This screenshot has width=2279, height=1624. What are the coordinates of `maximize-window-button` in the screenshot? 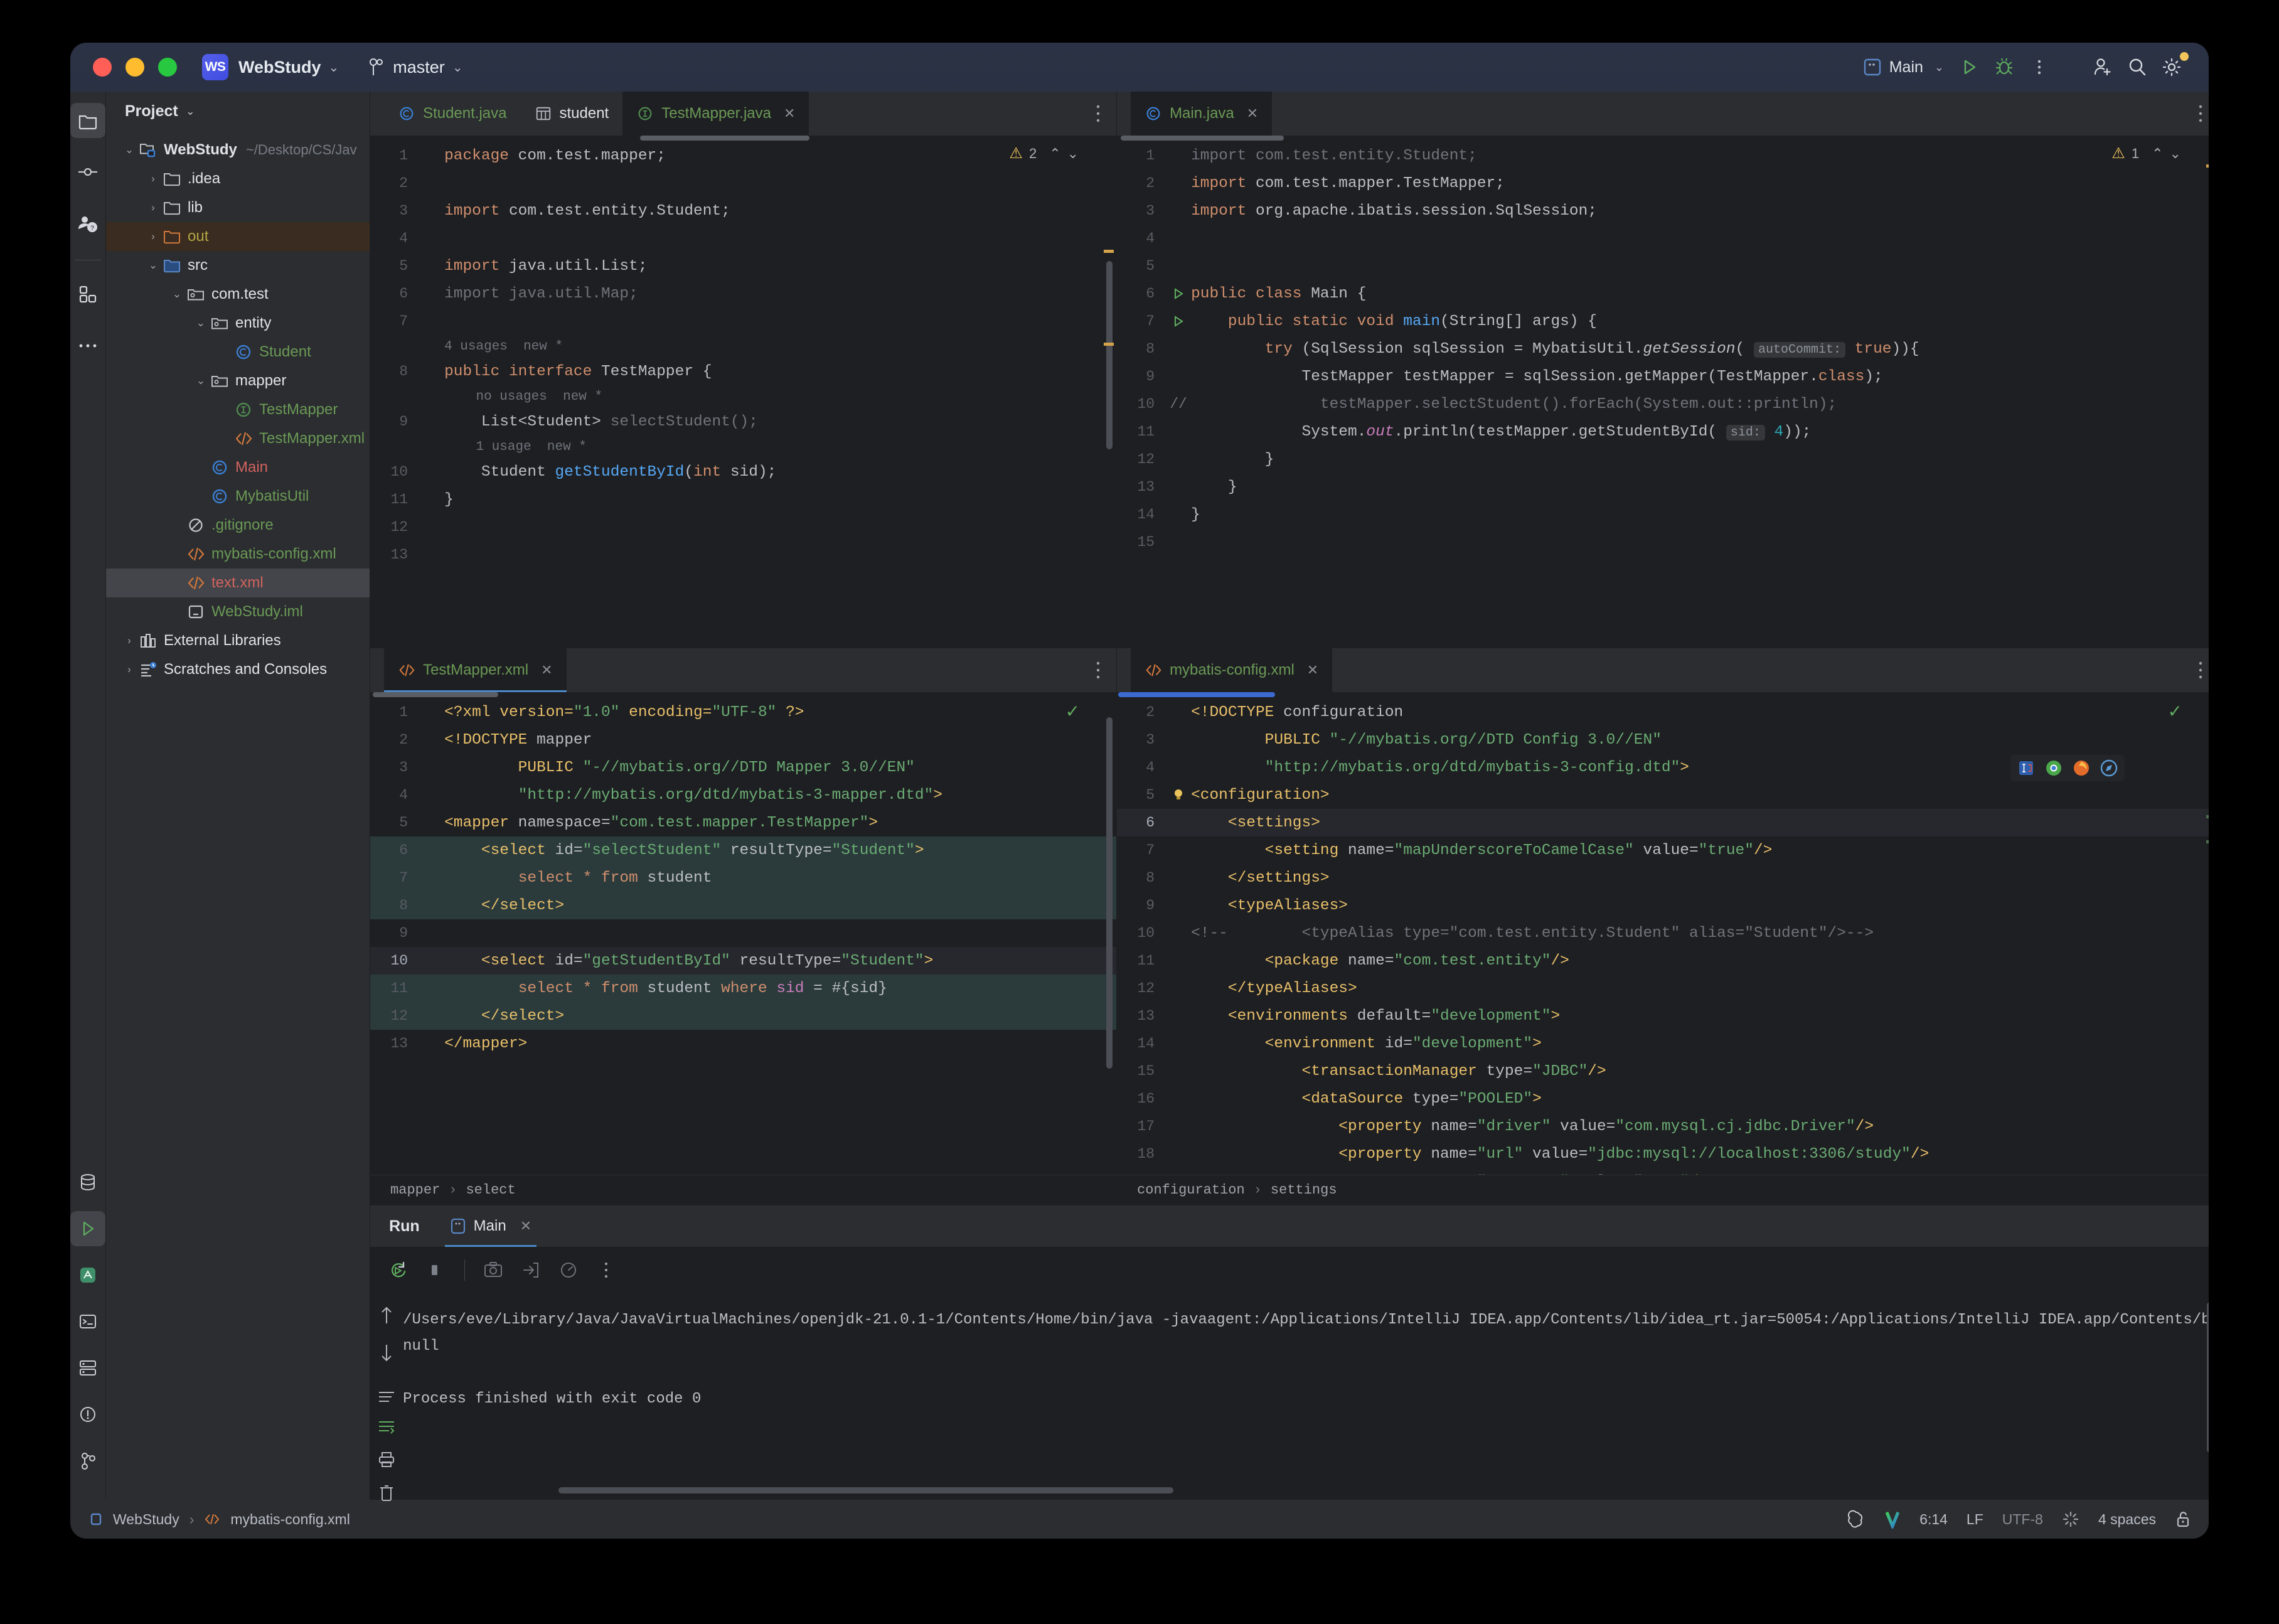 It's located at (167, 67).